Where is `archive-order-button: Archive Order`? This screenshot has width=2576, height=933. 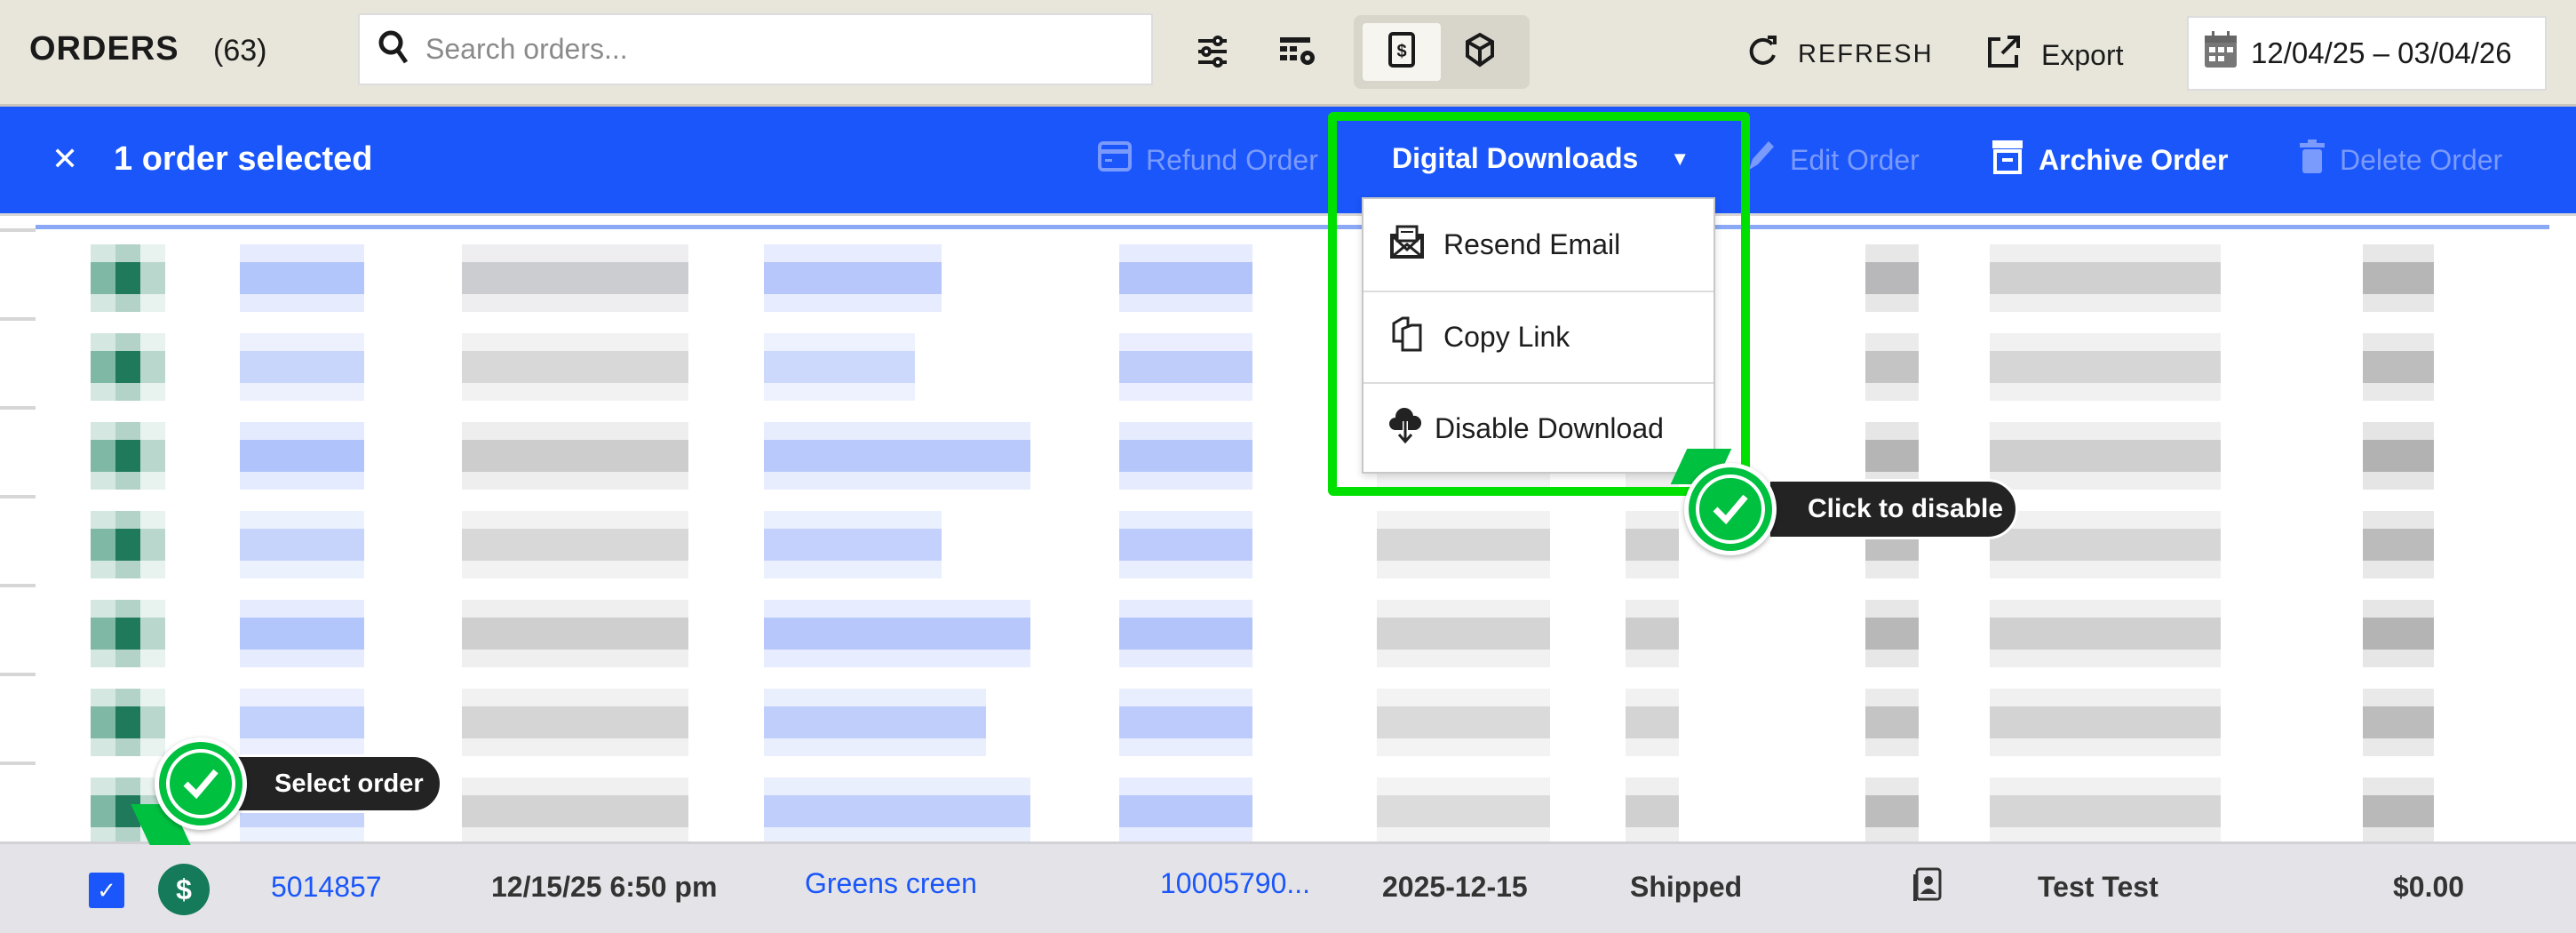 archive-order-button: Archive Order is located at coordinates (2110, 160).